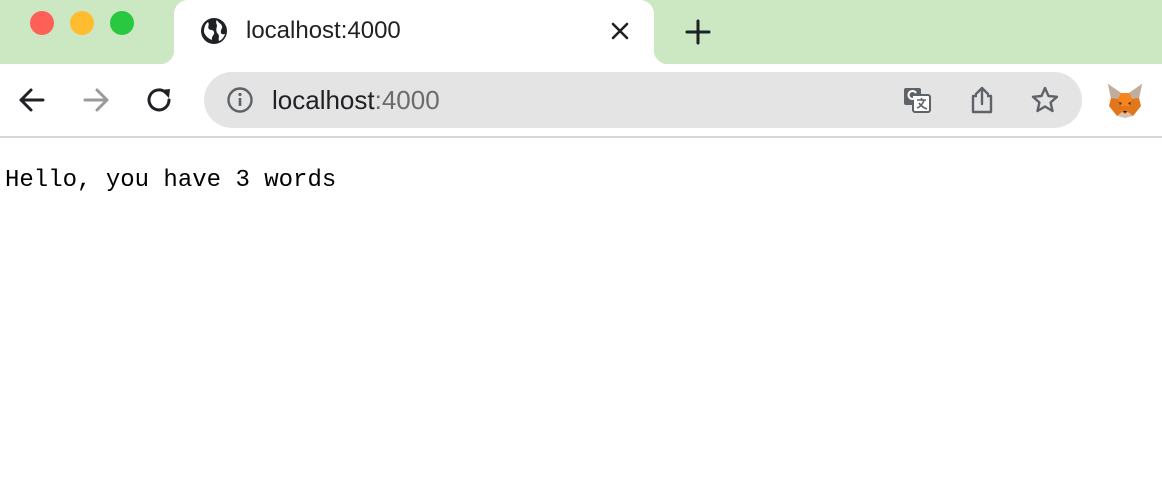  What do you see at coordinates (643, 100) in the screenshot?
I see `address-bar: localhost:4000` at bounding box center [643, 100].